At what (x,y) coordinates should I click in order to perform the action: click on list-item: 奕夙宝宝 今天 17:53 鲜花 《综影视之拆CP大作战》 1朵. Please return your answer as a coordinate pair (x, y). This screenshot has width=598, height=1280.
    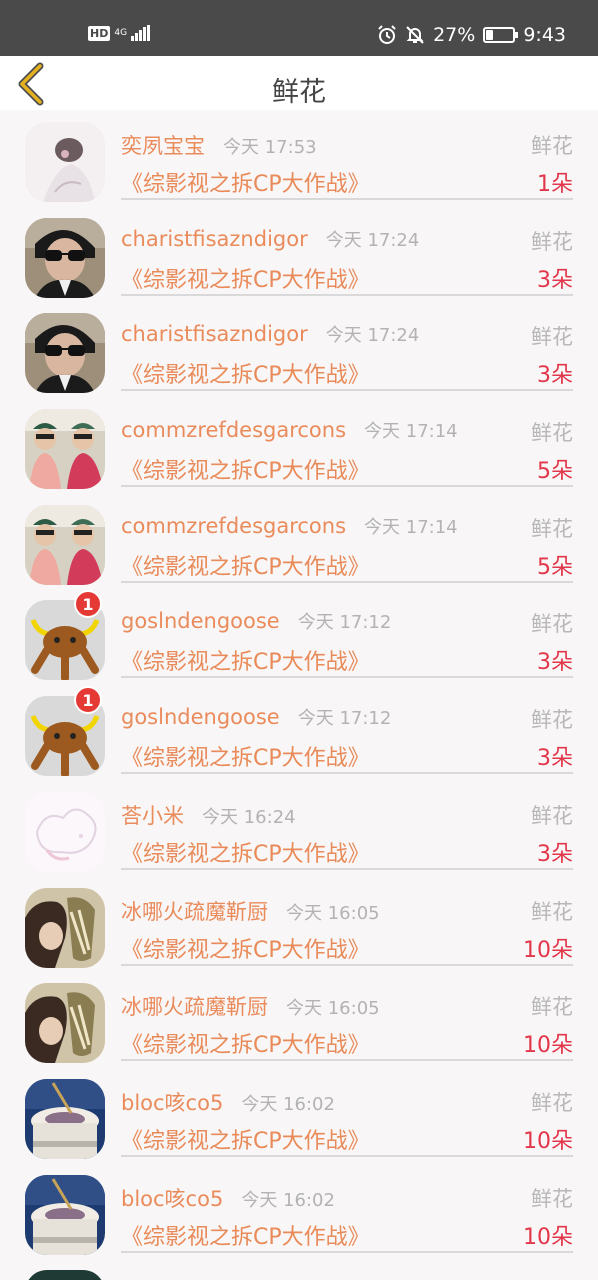
    Looking at the image, I should click on (299, 158).